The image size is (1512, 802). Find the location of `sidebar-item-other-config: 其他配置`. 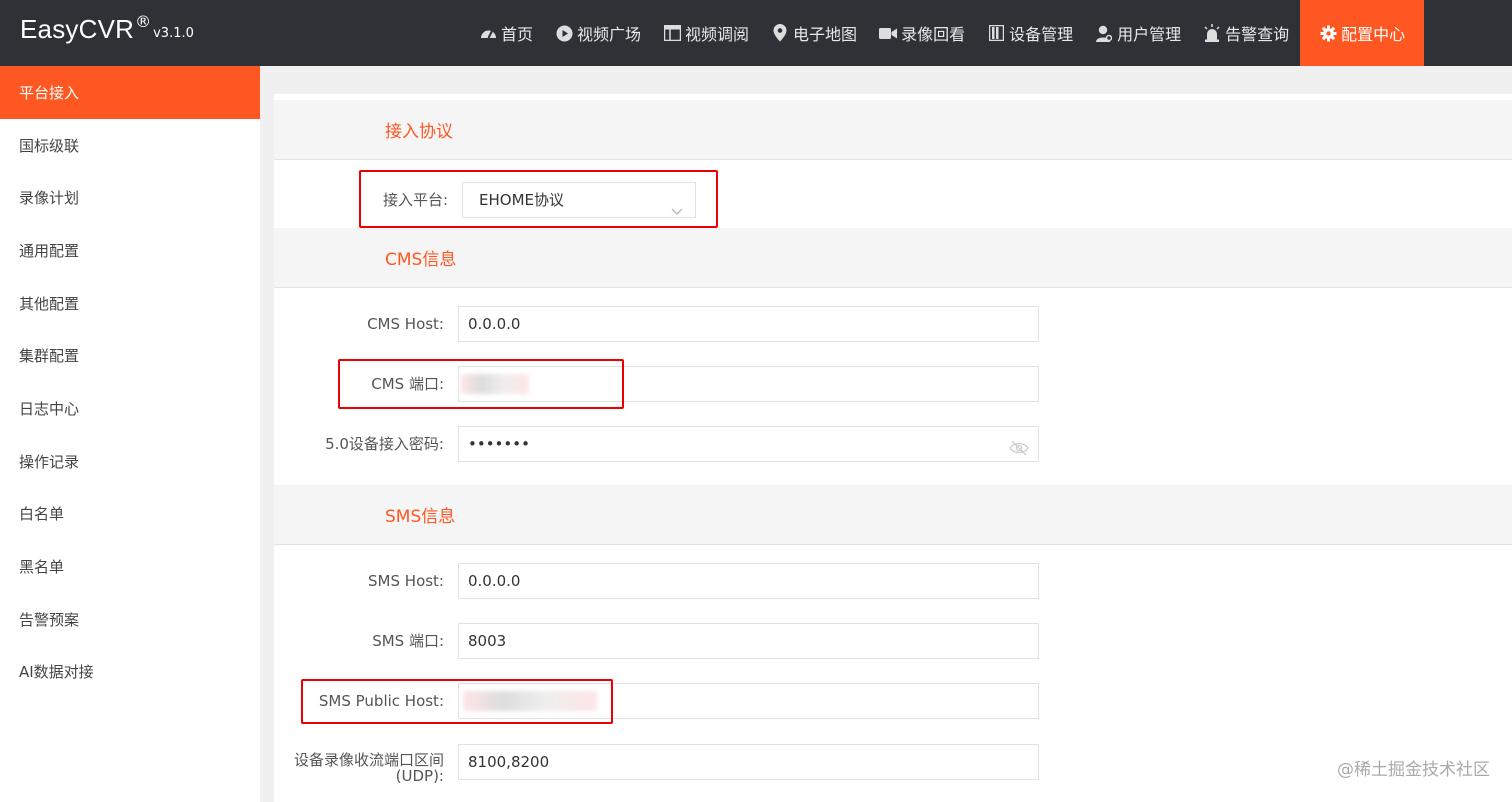

sidebar-item-other-config: 其他配置 is located at coordinates (130, 303).